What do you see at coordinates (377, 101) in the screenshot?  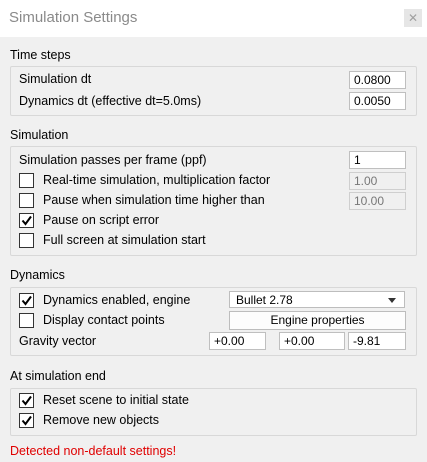 I see `dyn-dt-field: 0.0050` at bounding box center [377, 101].